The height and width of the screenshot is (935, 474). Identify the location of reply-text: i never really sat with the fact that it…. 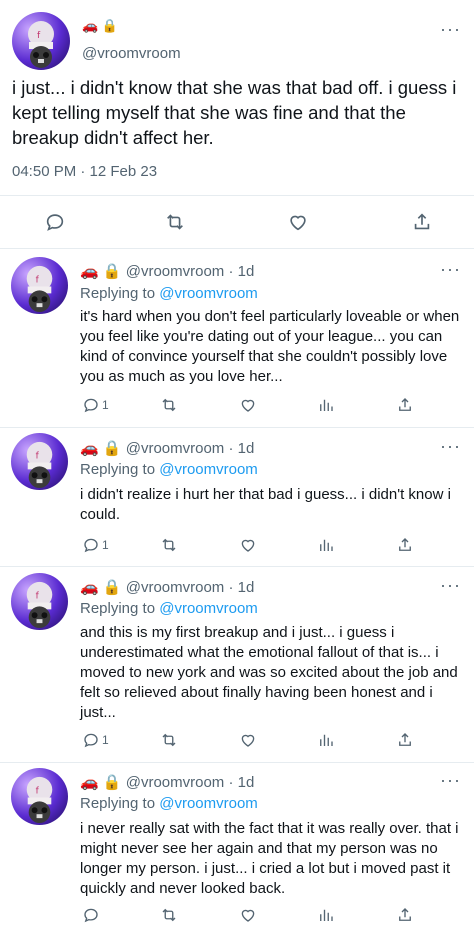
(269, 858).